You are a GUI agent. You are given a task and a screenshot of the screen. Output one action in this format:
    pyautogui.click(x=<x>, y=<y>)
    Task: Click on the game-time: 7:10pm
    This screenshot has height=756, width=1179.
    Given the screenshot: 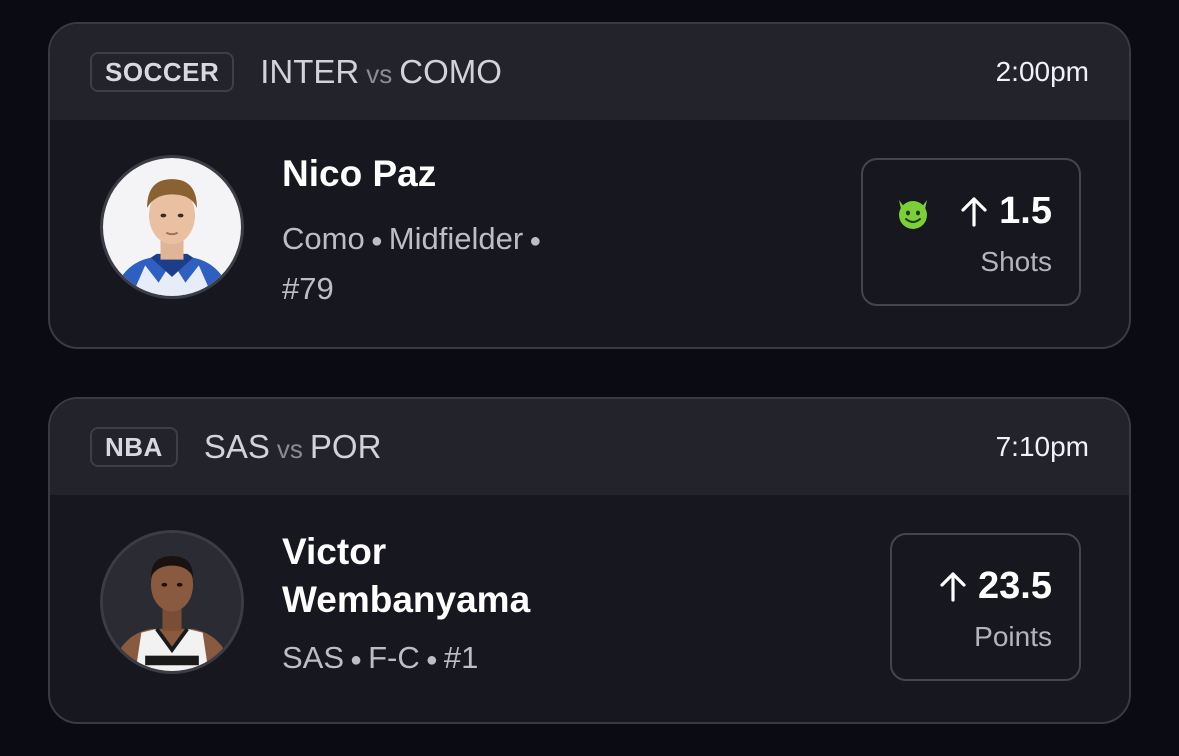 What is the action you would take?
    pyautogui.click(x=1042, y=446)
    